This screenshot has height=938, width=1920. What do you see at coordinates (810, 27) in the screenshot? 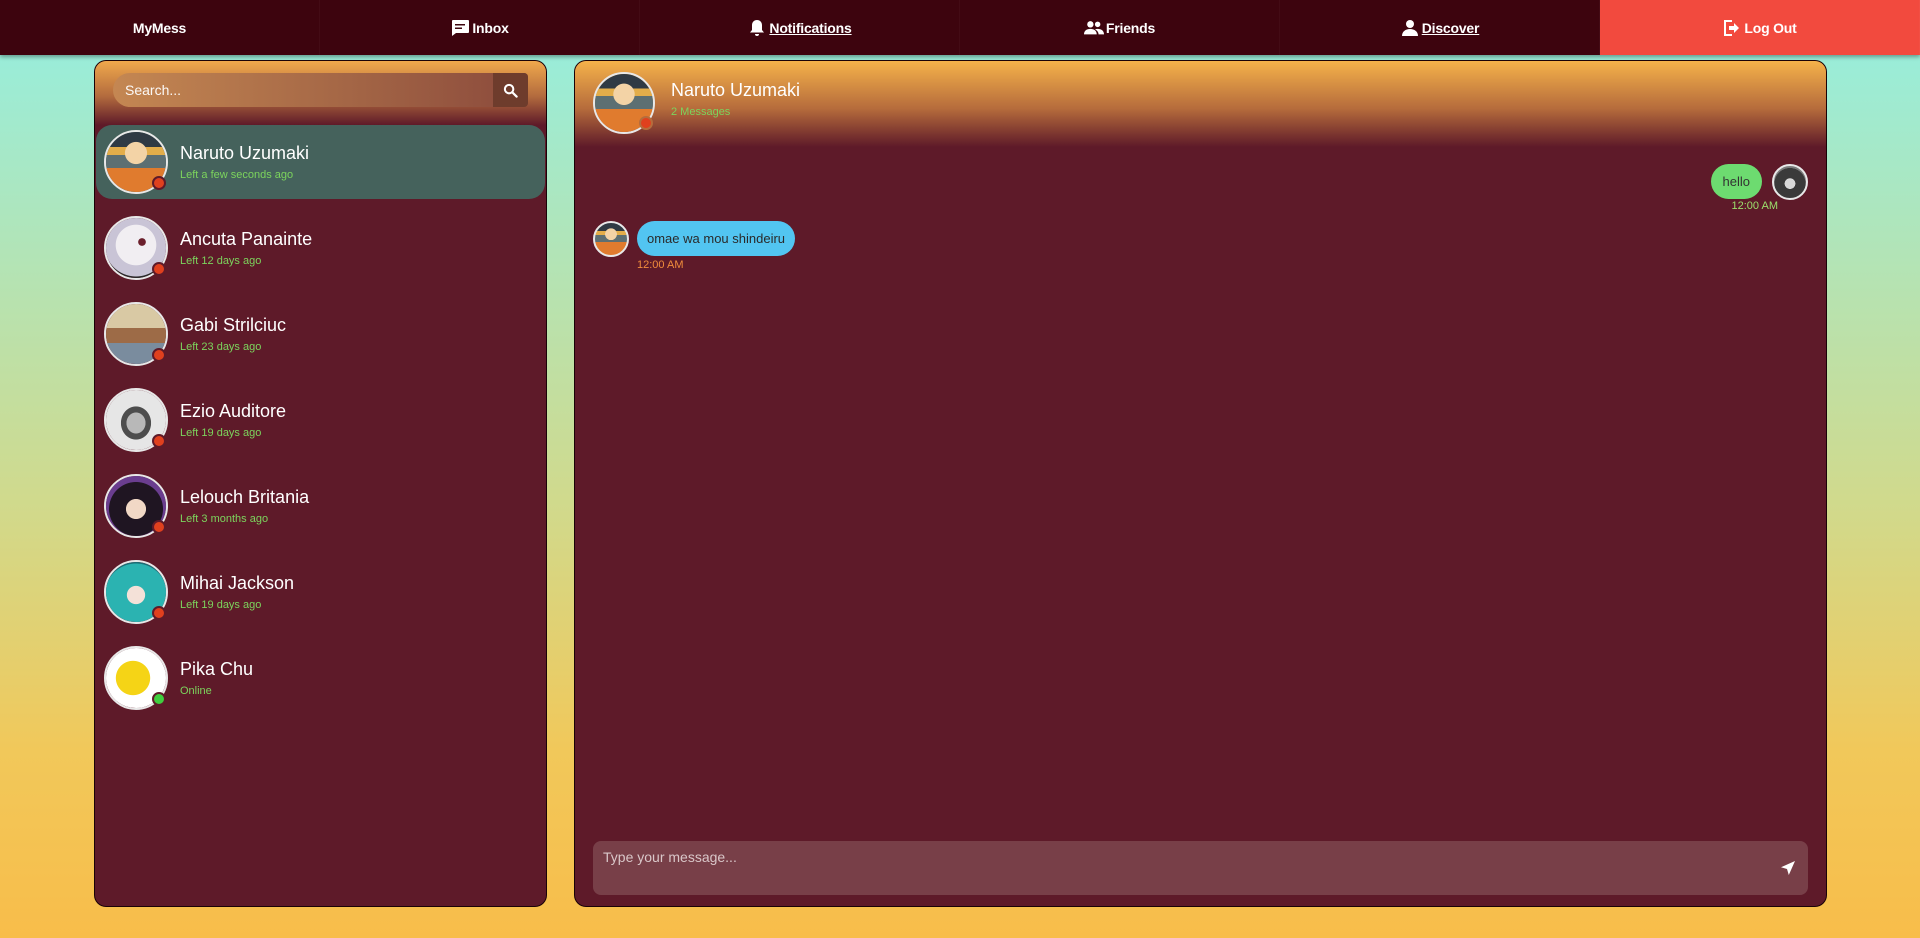
I see `nav-notifications-label: Notifications` at bounding box center [810, 27].